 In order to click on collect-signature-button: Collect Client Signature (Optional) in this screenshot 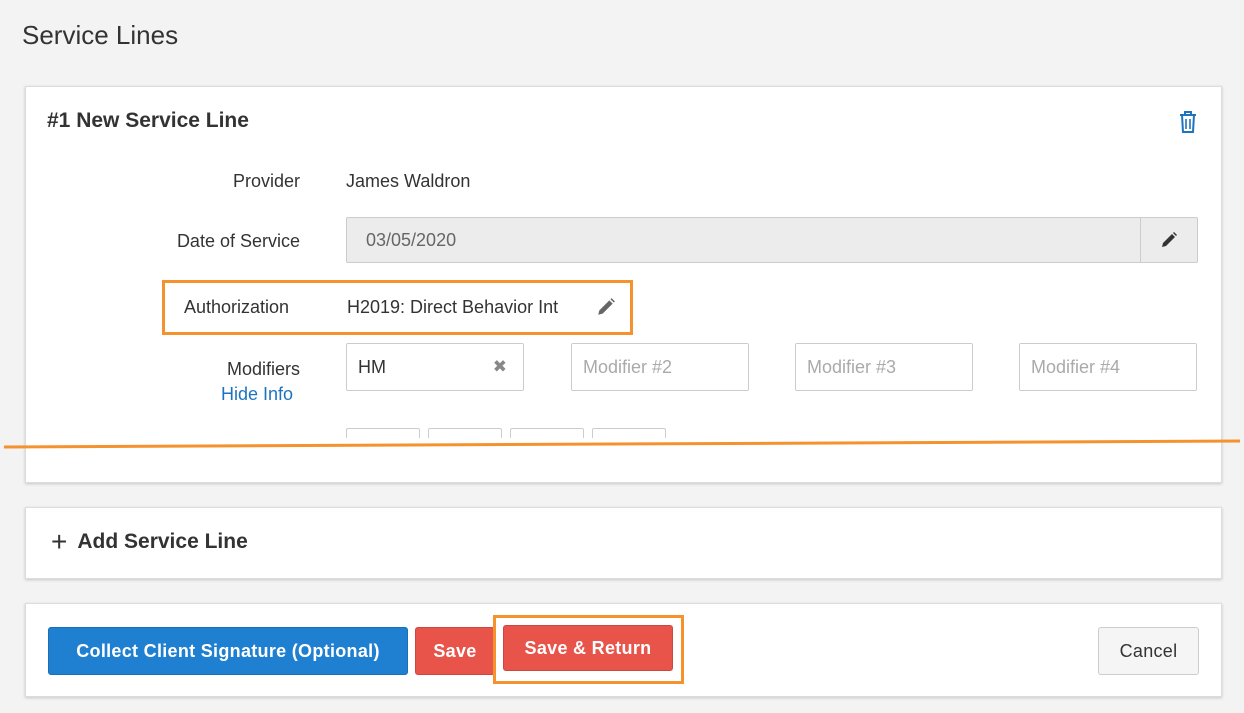, I will do `click(228, 651)`.